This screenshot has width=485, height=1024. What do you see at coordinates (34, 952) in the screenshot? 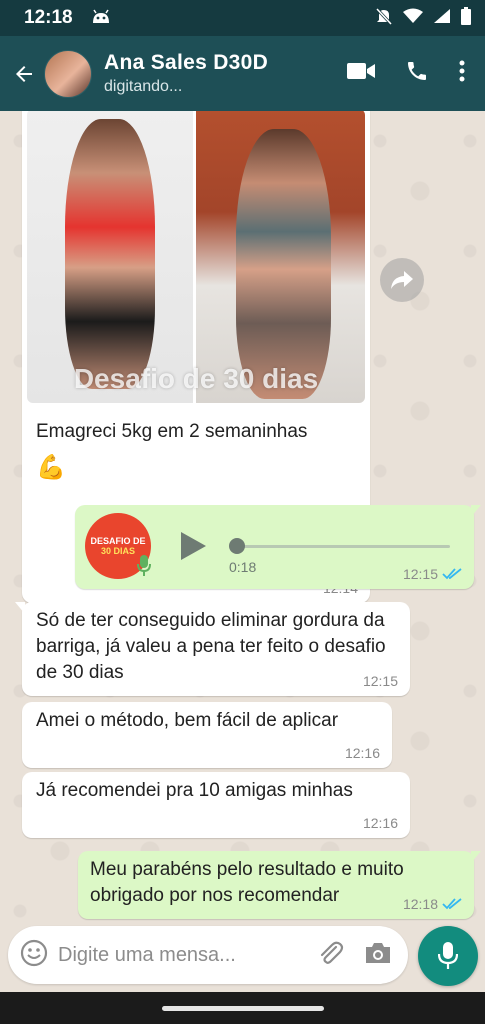
I see `smiley-icon` at bounding box center [34, 952].